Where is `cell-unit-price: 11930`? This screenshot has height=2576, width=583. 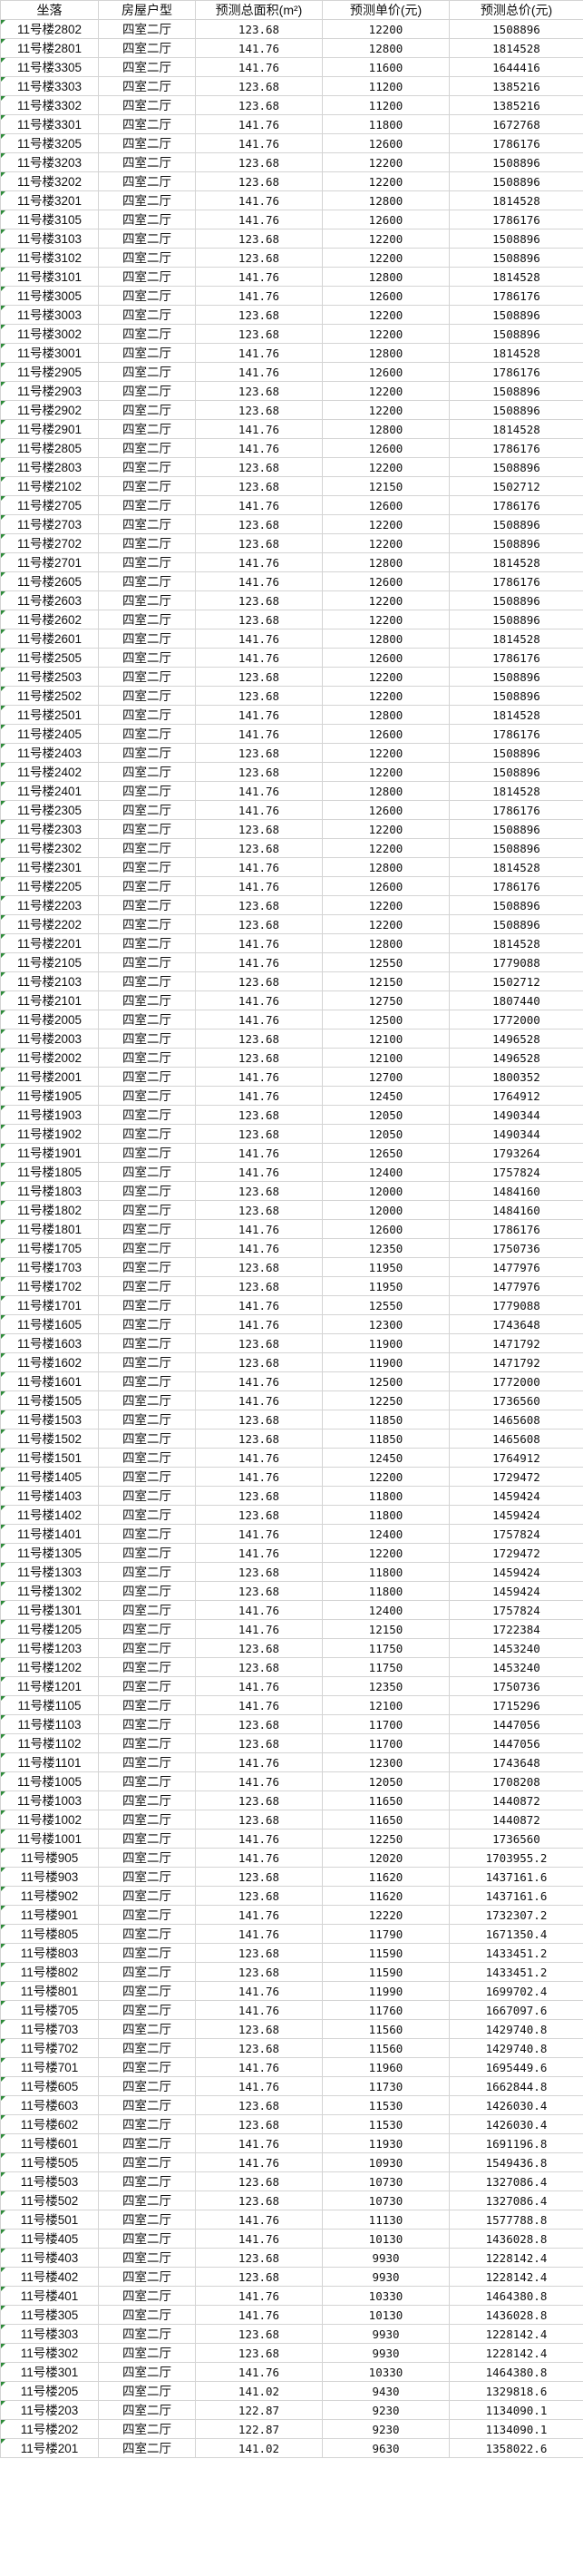
cell-unit-price: 11930 is located at coordinates (386, 2143).